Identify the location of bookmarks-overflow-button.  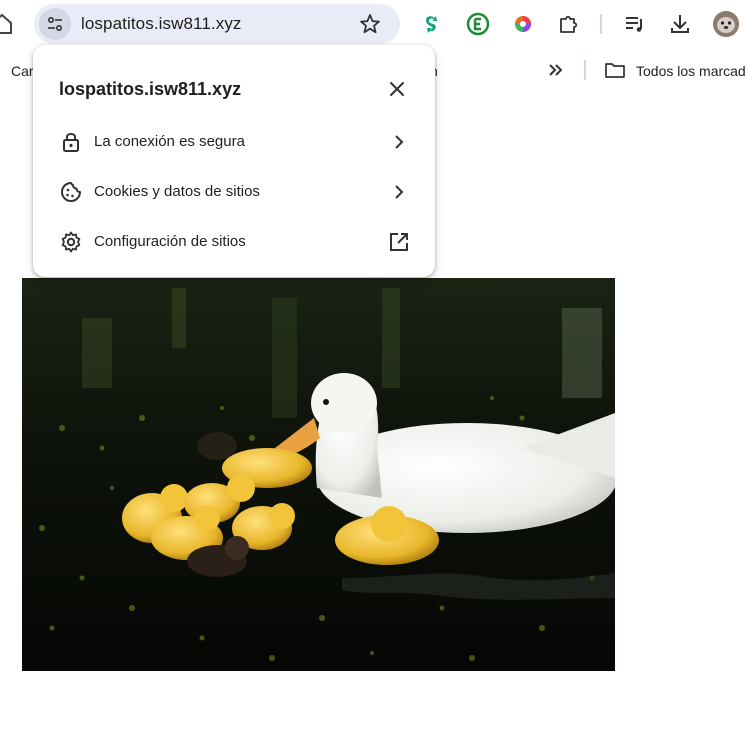
(556, 70).